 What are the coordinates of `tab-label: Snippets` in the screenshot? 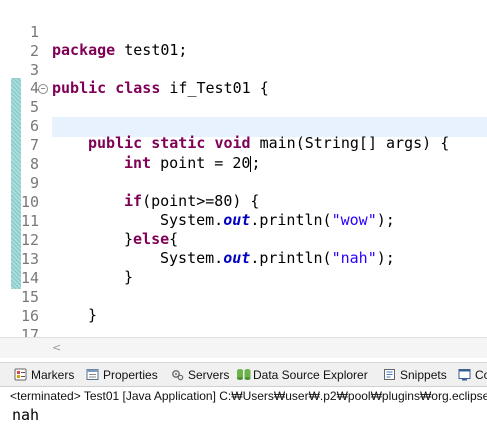 It's located at (423, 375).